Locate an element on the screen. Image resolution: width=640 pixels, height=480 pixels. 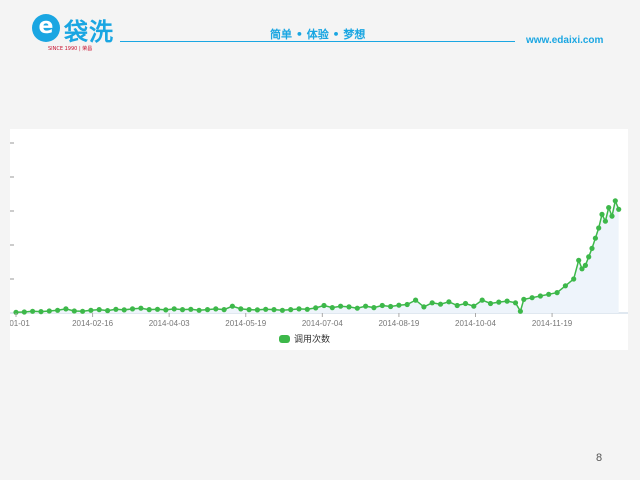
x-tick-label: 2014-08-19 is located at coordinates (398, 323).